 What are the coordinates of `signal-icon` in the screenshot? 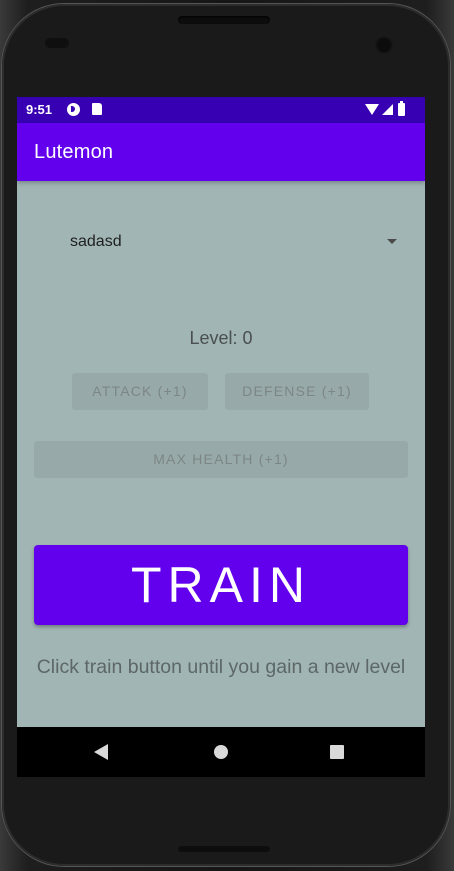 It's located at (387, 109).